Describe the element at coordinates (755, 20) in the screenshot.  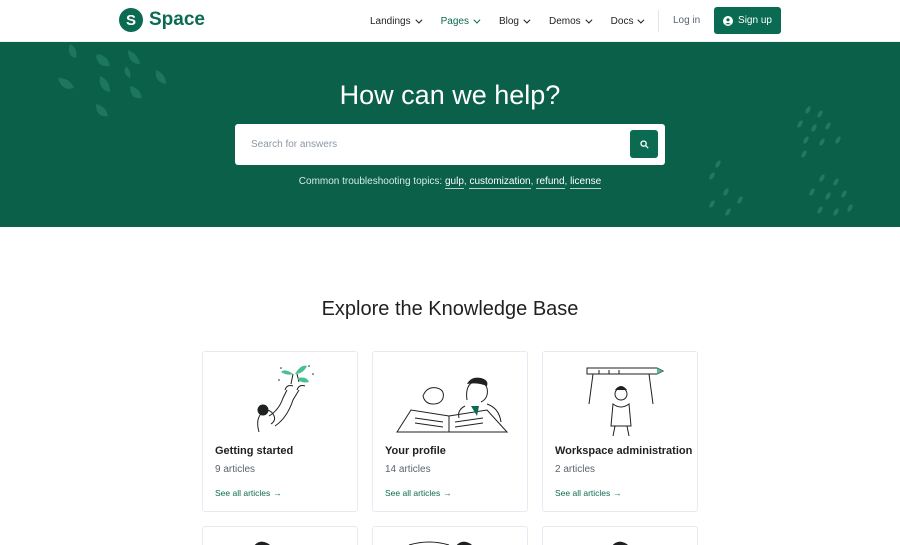
I see `signup-label: Sign up` at that location.